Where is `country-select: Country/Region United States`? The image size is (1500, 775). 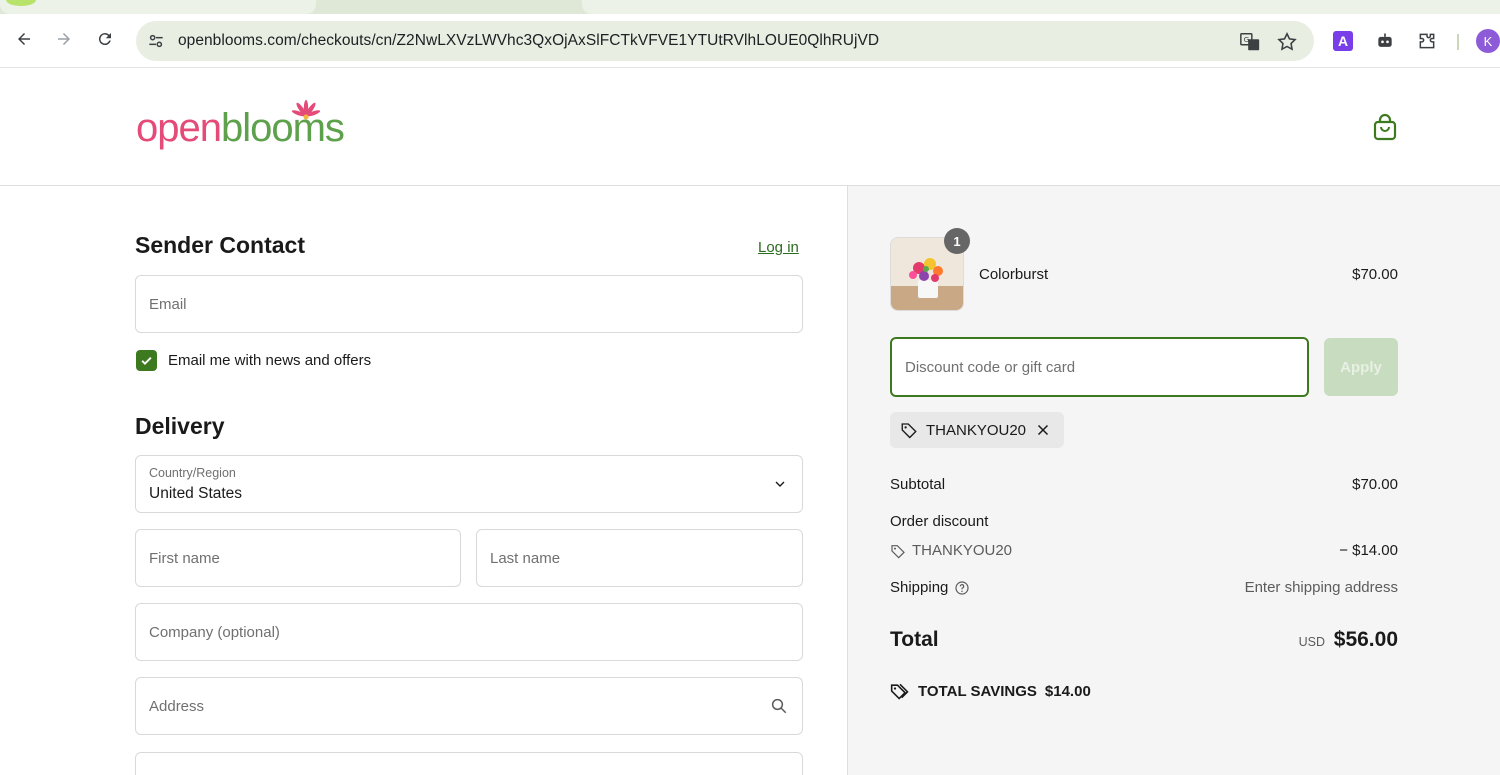 country-select: Country/Region United States is located at coordinates (469, 484).